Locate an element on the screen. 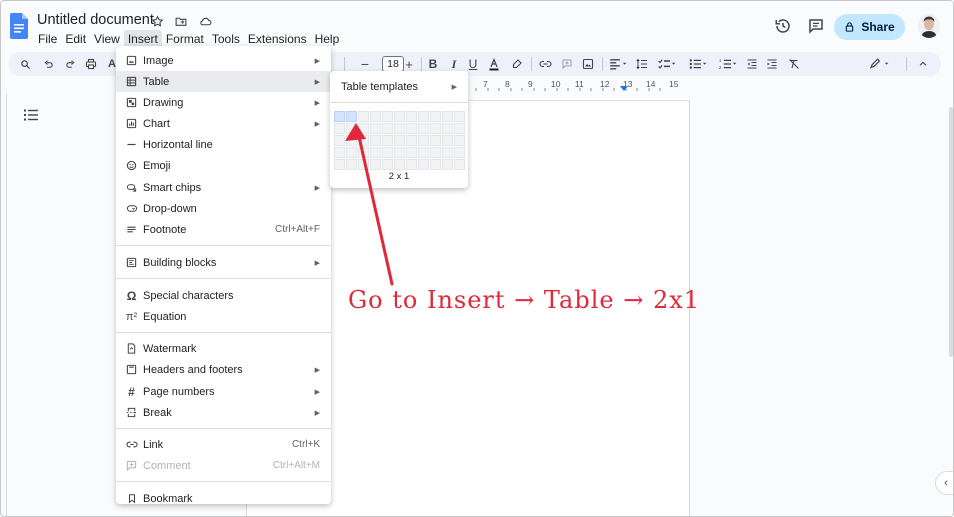 This screenshot has width=954, height=517. vertical-scrollbar is located at coordinates (951, 232).